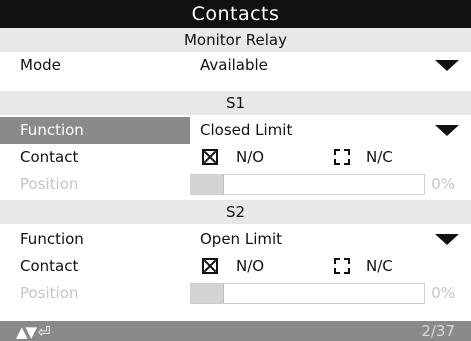 The height and width of the screenshot is (341, 471). Describe the element at coordinates (246, 130) in the screenshot. I see `s1-function-value: Closed Limit` at that location.